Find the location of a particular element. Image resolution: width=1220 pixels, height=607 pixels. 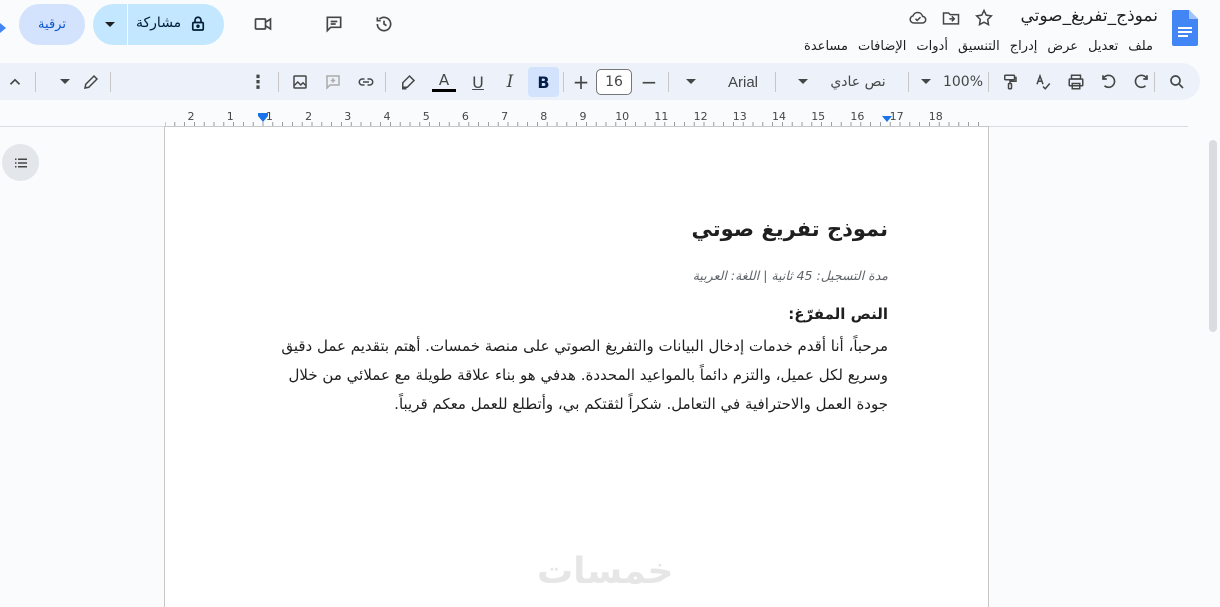

font-value: Arial is located at coordinates (742, 82).